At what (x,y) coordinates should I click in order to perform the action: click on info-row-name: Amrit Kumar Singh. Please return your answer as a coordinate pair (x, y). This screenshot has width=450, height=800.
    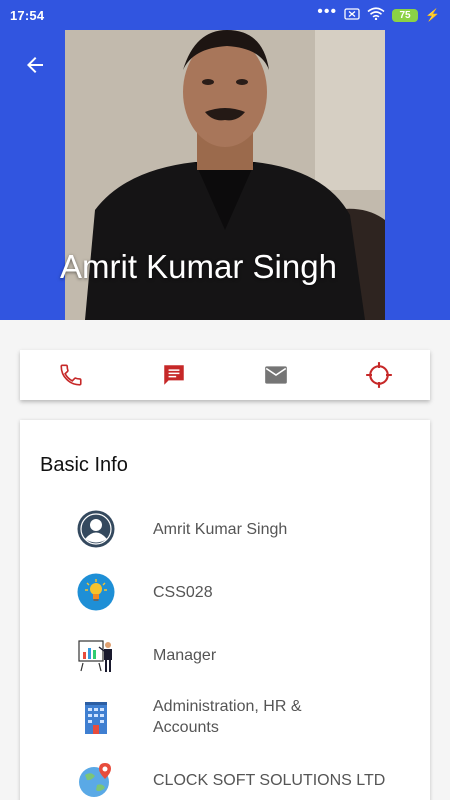
    Looking at the image, I should click on (225, 529).